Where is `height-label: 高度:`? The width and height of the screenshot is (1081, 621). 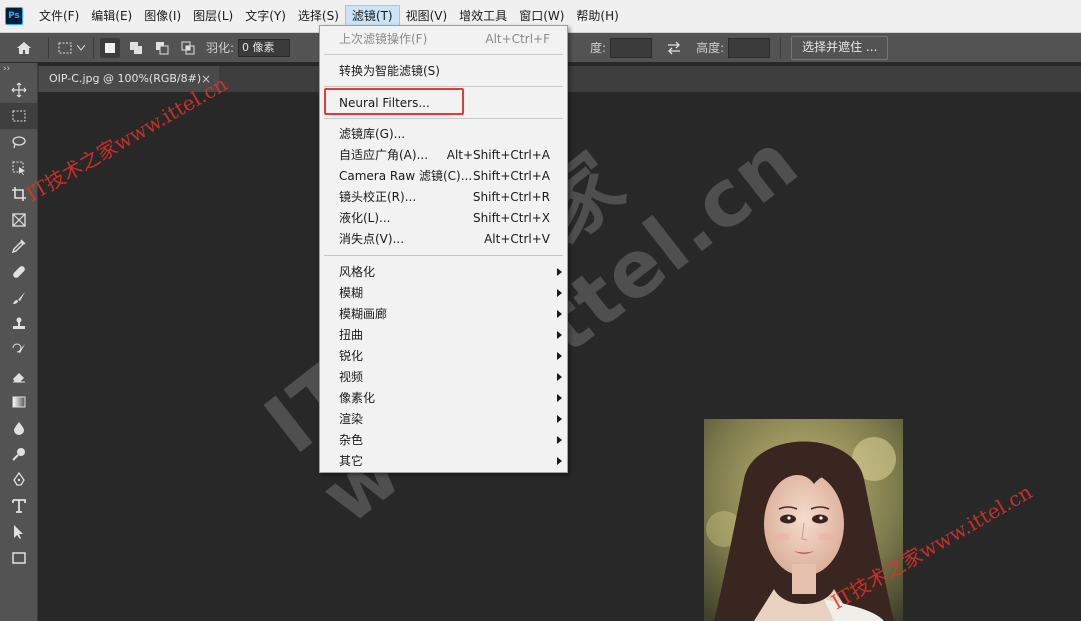
height-label: 高度: is located at coordinates (710, 48).